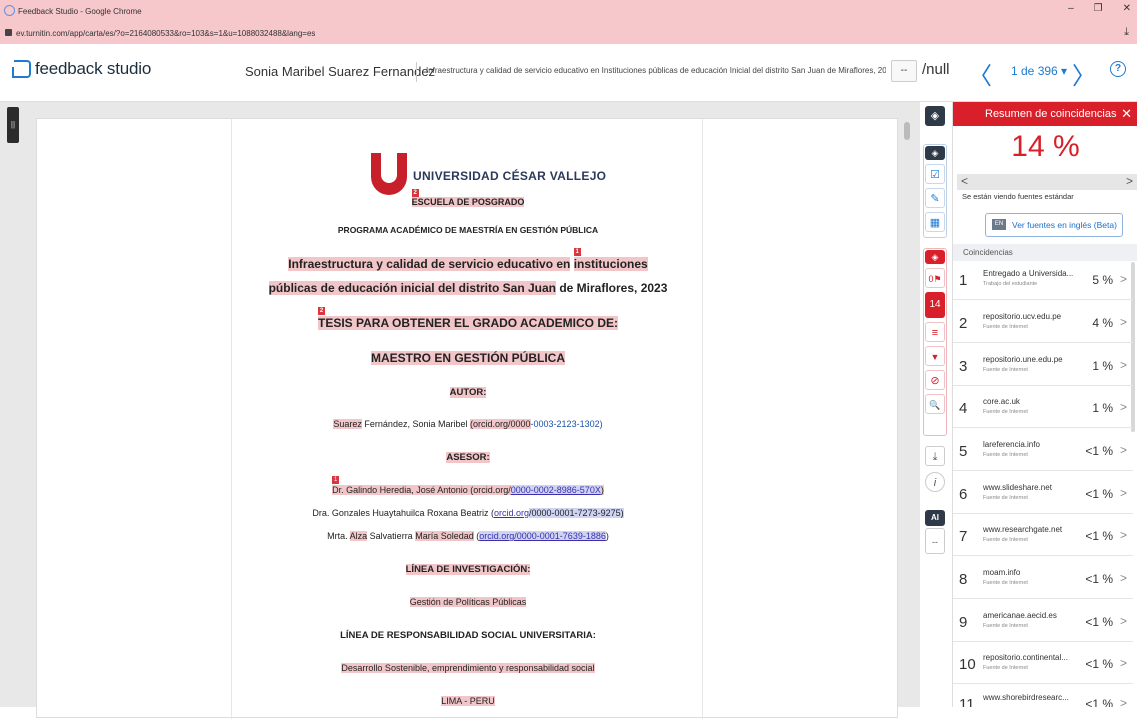 Image resolution: width=1137 pixels, height=719 pixels. I want to click on source-carousel: < >, so click(1047, 182).